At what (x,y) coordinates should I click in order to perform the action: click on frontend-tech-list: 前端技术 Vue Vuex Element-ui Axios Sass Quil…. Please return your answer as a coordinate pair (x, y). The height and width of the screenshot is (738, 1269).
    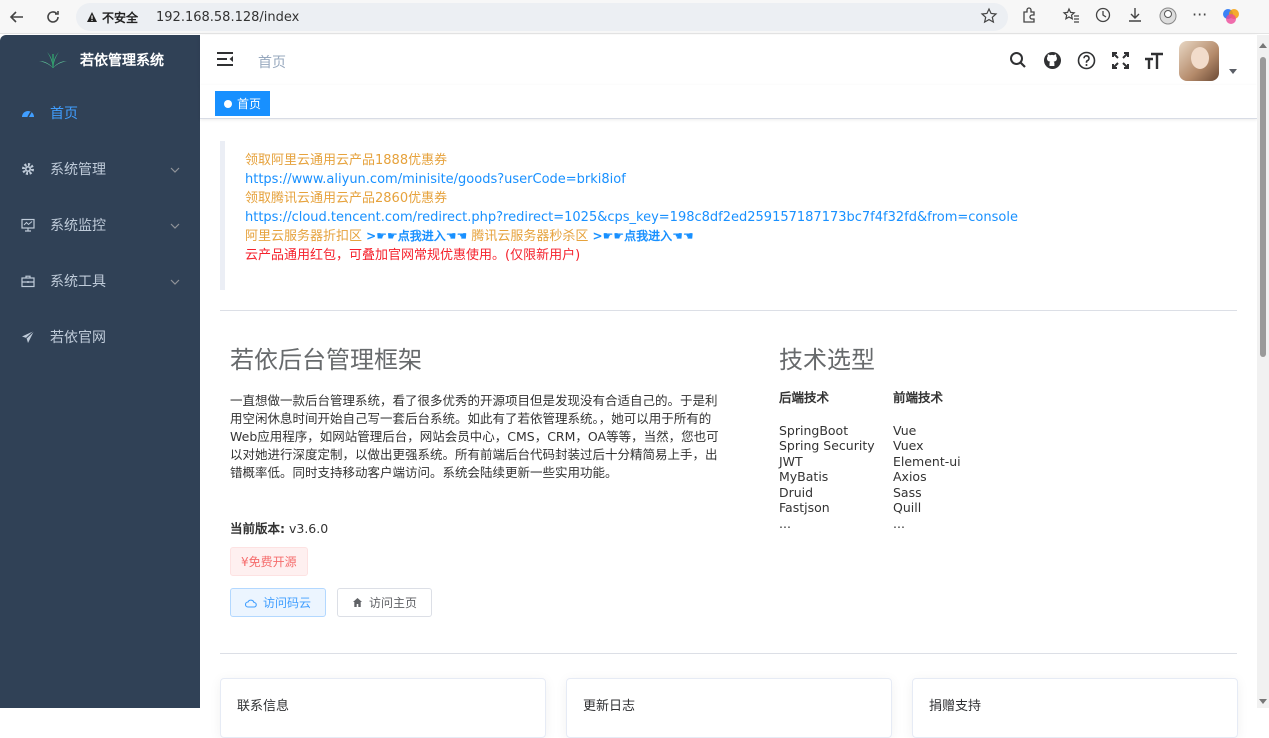
    Looking at the image, I should click on (927, 460).